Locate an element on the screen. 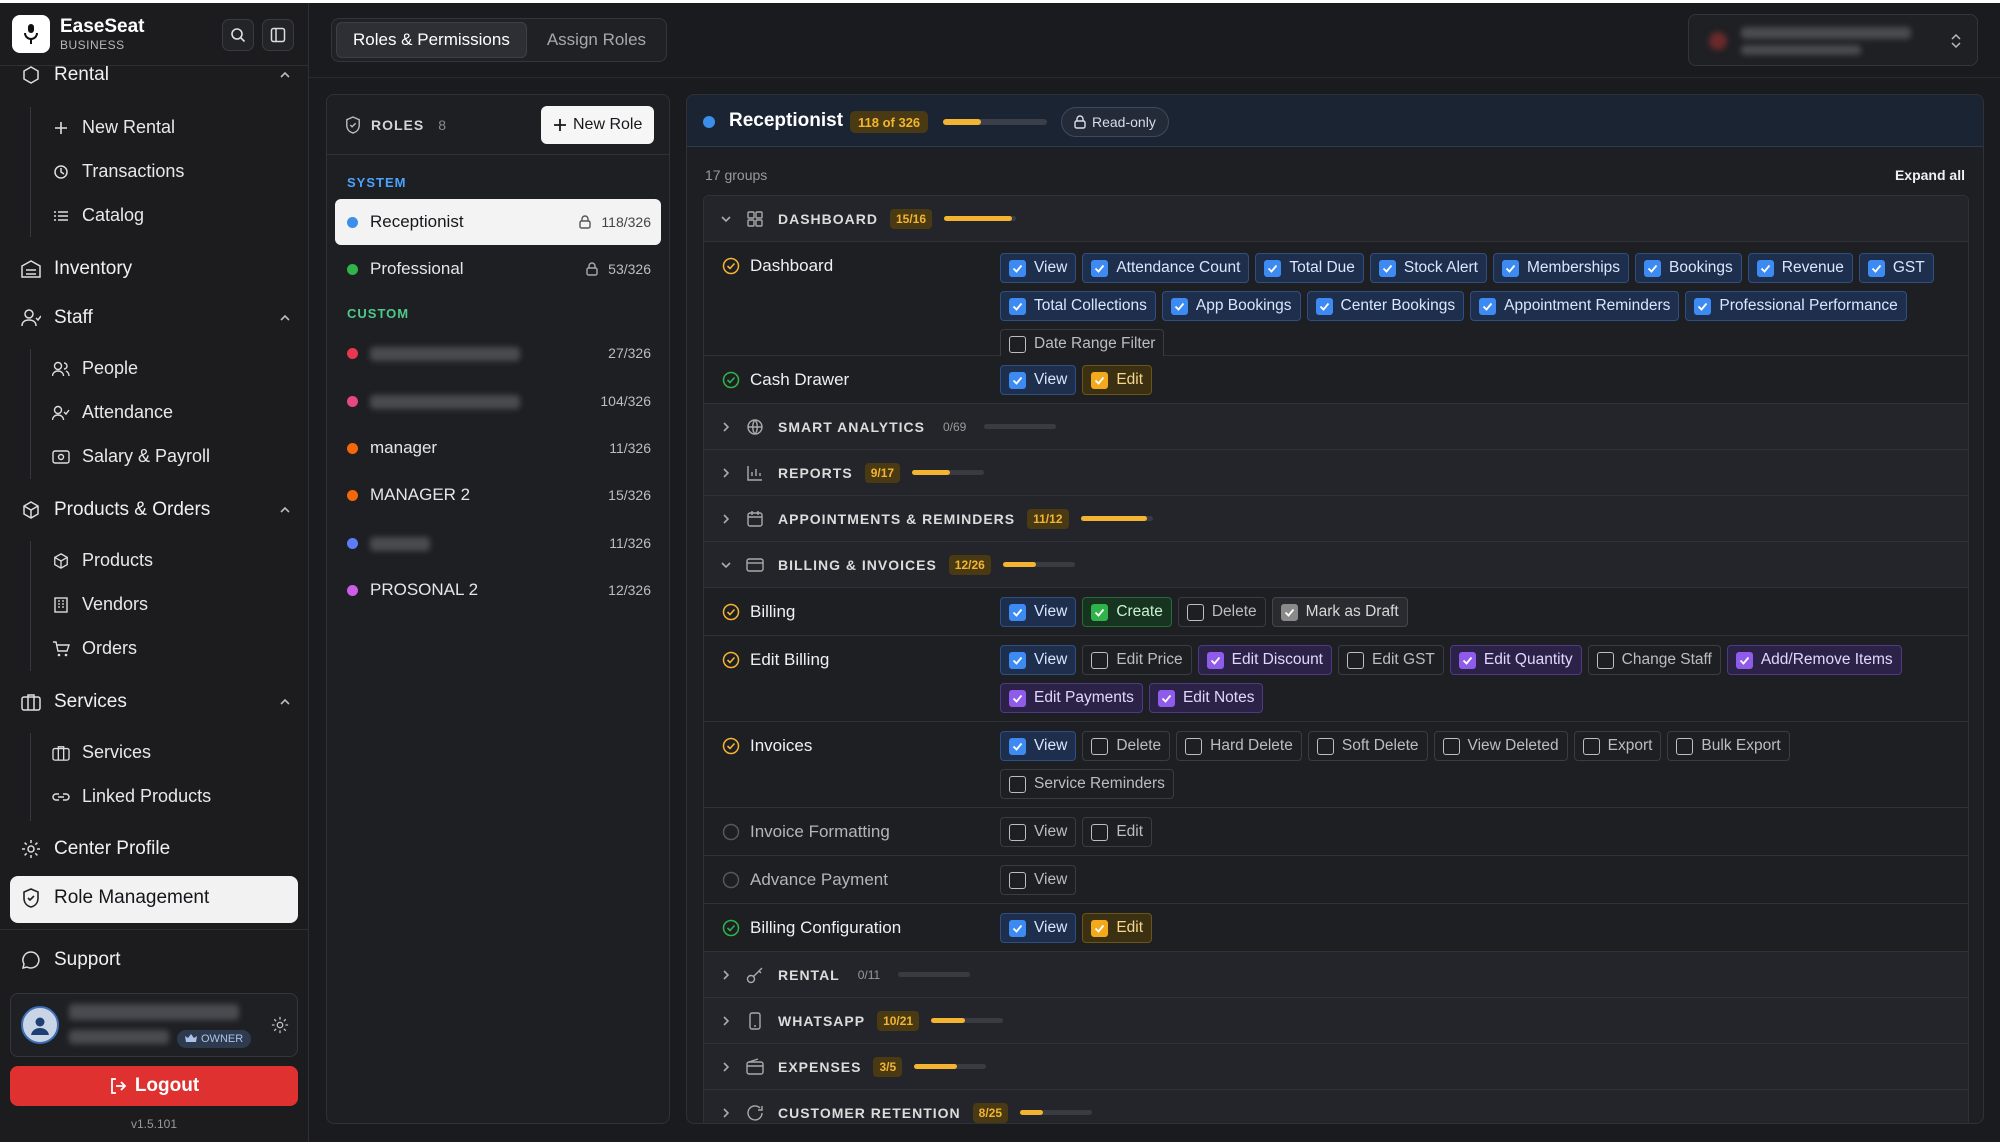  permission-group-header: CUSTOMER RETENTION 8/25 is located at coordinates (1336, 1106).